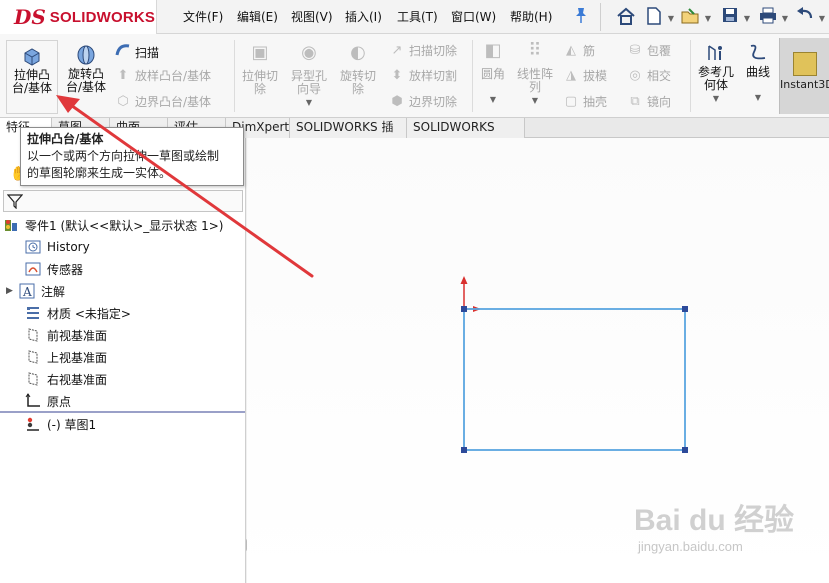 Image resolution: width=829 pixels, height=583 pixels. I want to click on menu-help: 帮助(H), so click(531, 16).